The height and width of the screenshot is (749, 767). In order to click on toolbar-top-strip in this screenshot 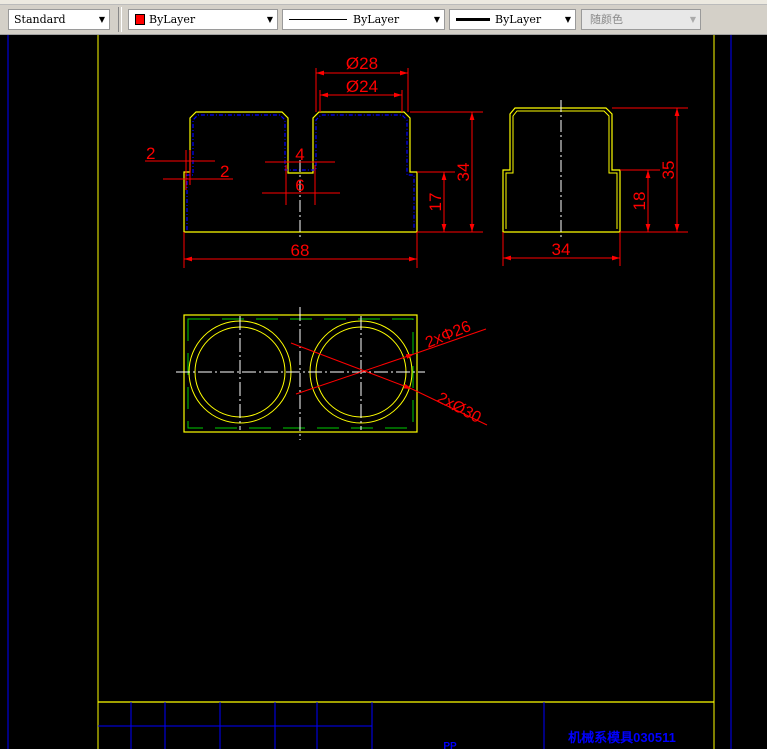, I will do `click(383, 2)`.